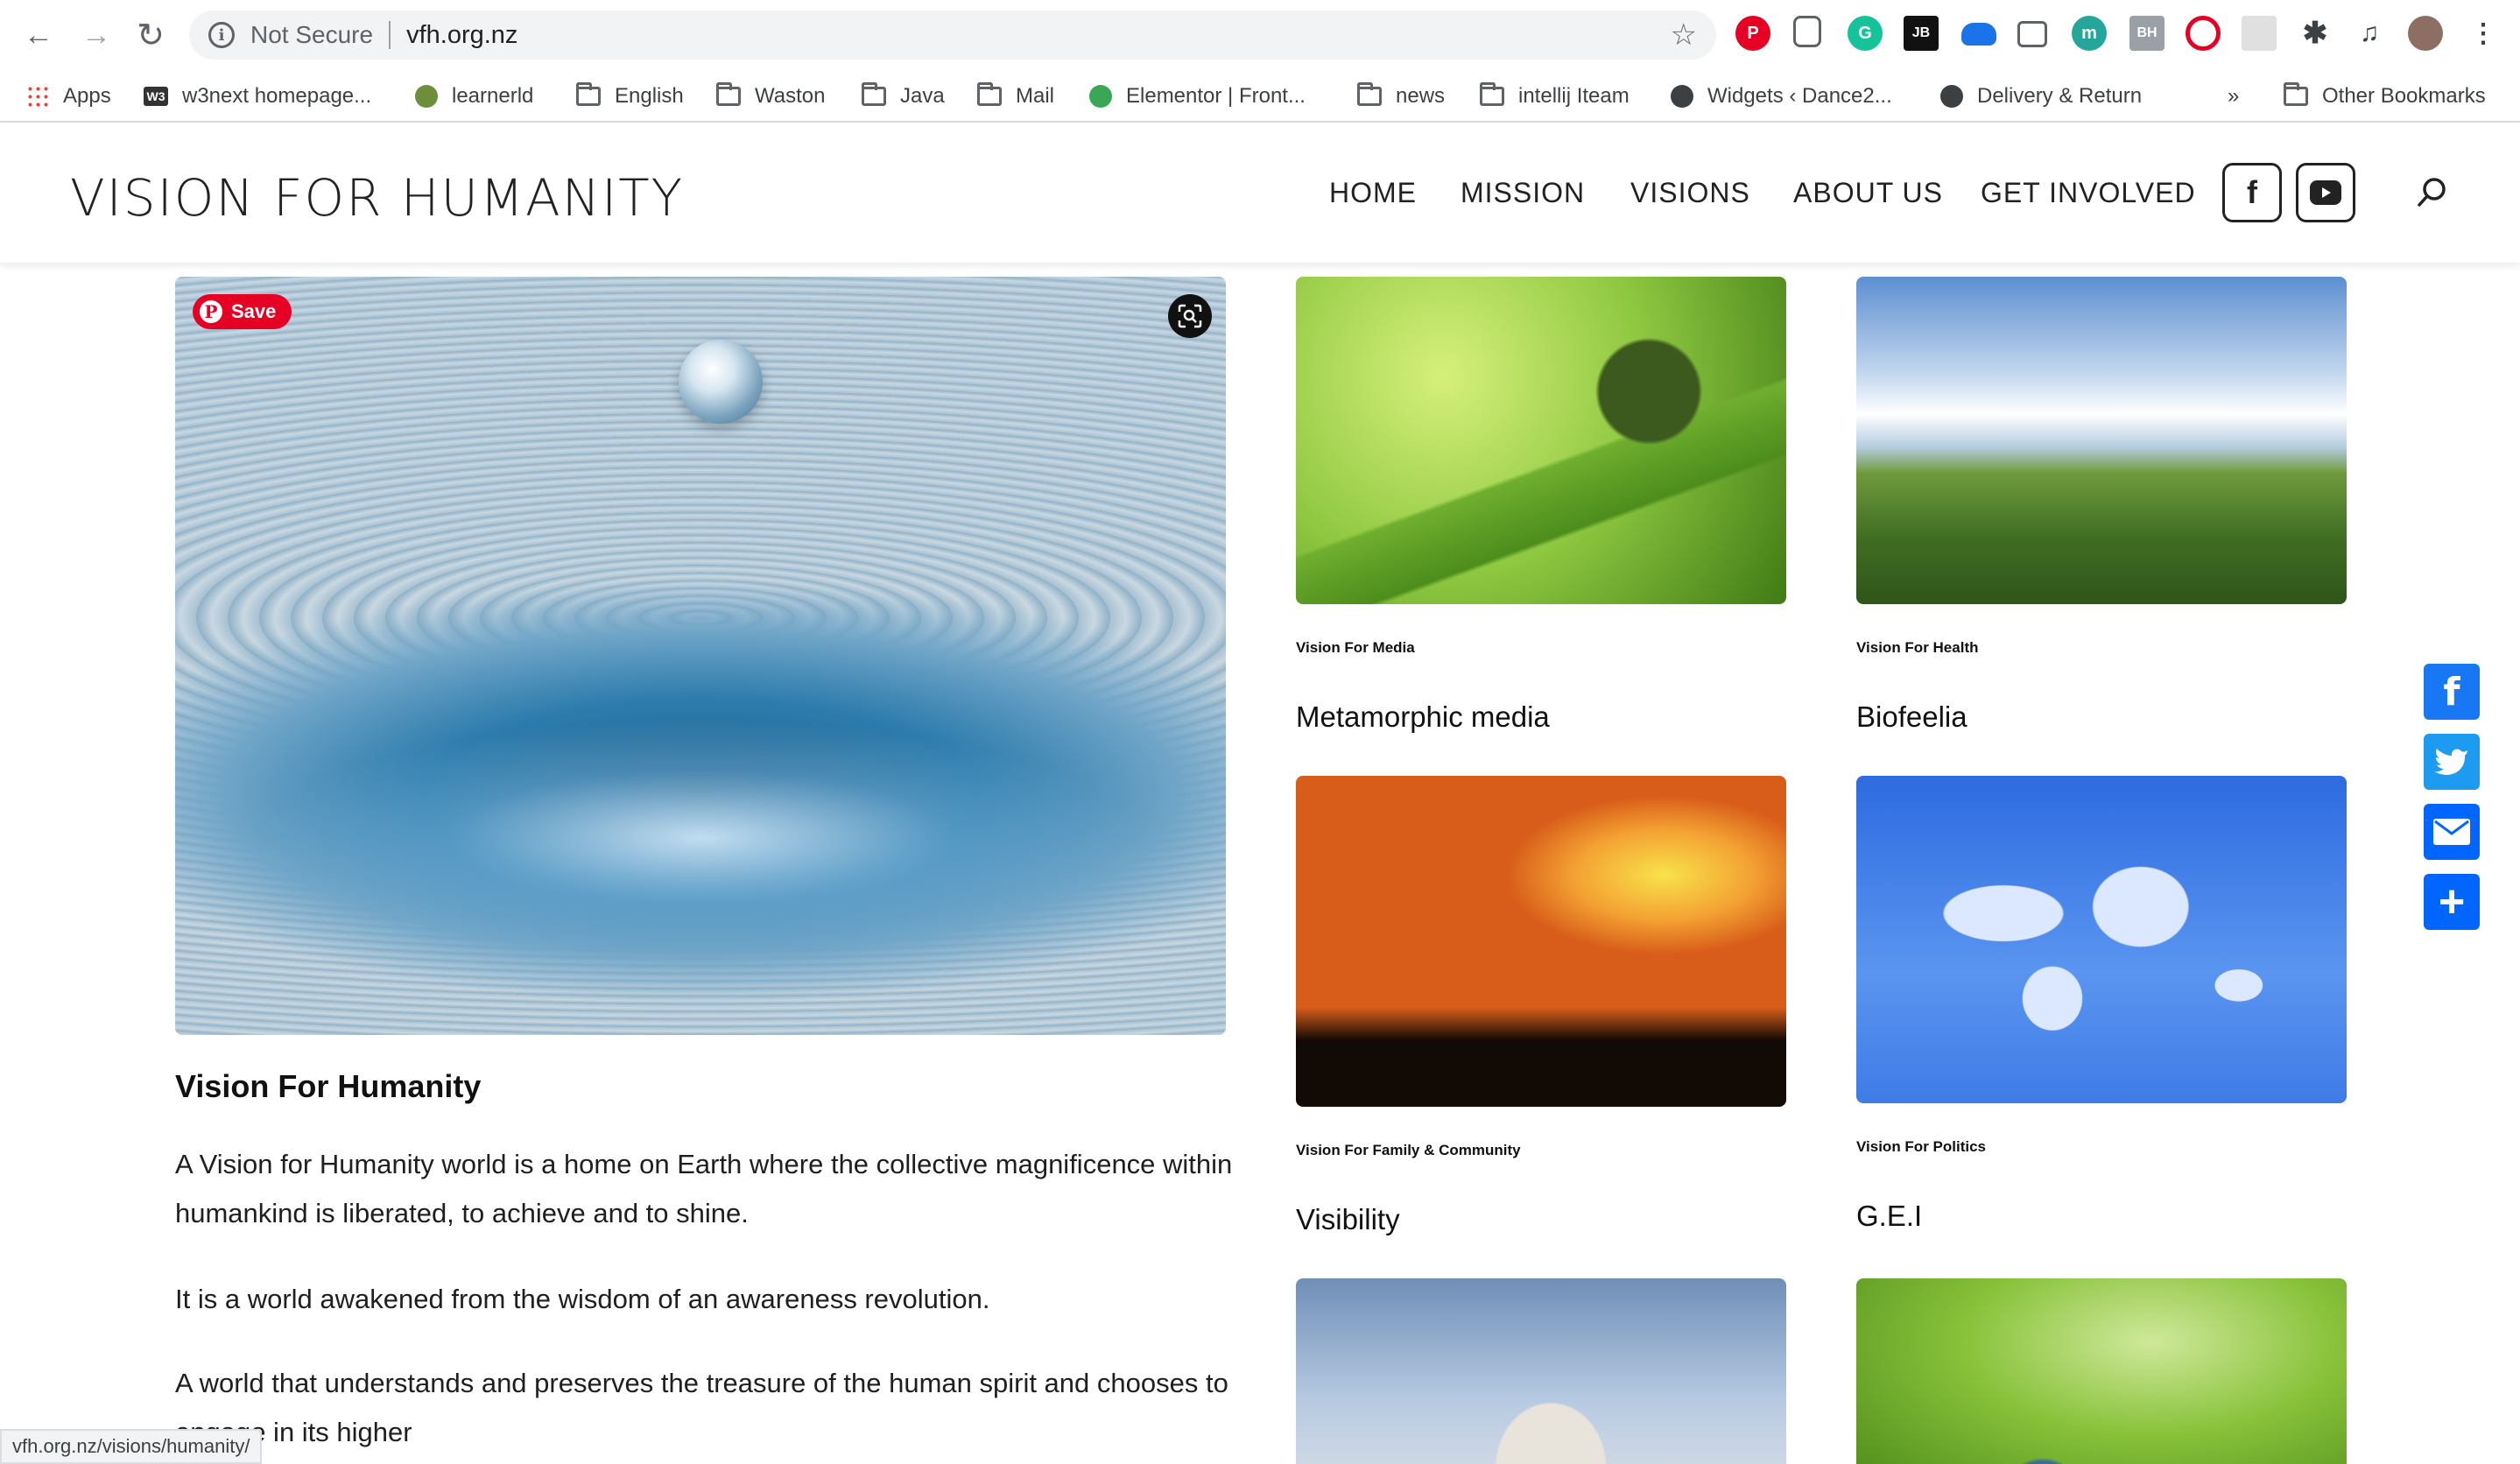 Image resolution: width=2520 pixels, height=1464 pixels. I want to click on twitter-share-button, so click(2452, 762).